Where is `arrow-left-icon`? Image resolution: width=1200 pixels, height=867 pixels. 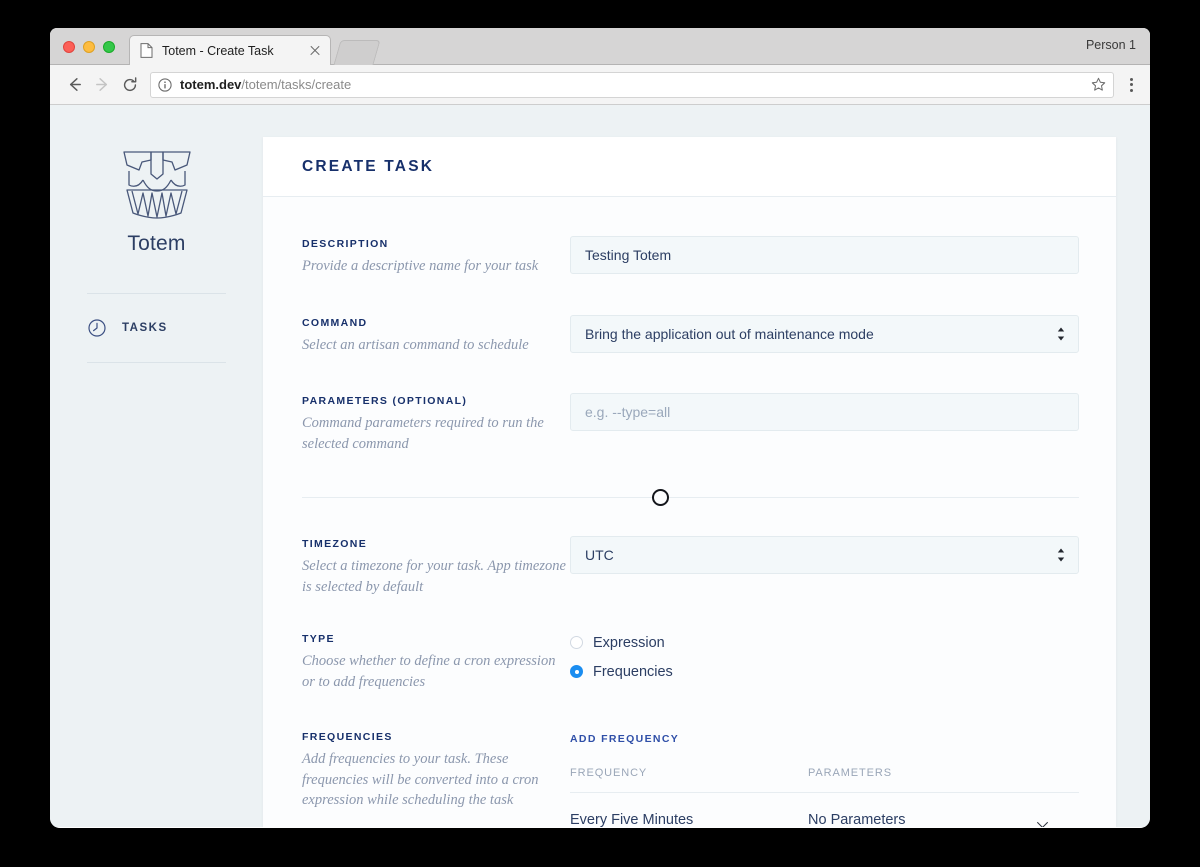 arrow-left-icon is located at coordinates (74, 85).